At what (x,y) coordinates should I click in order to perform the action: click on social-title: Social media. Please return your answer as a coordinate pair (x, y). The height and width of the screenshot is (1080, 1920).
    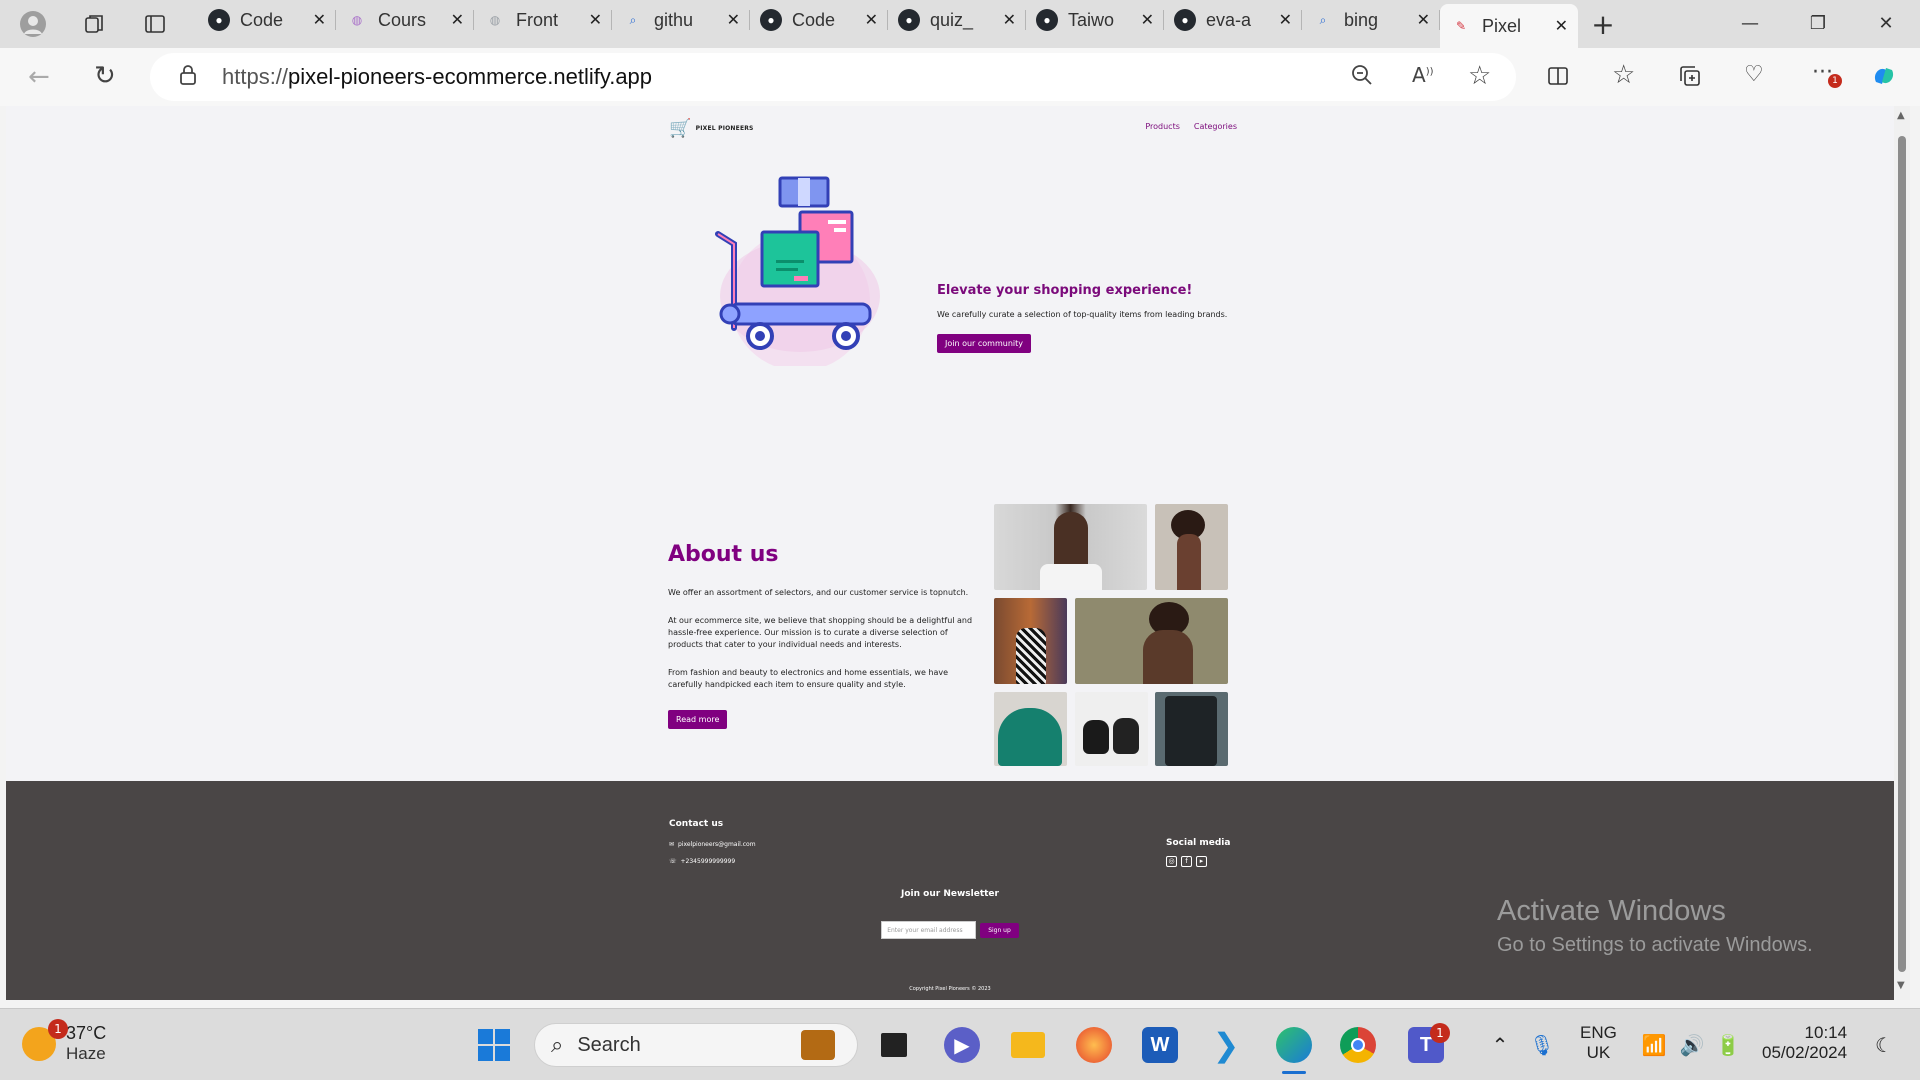
    Looking at the image, I should click on (1198, 843).